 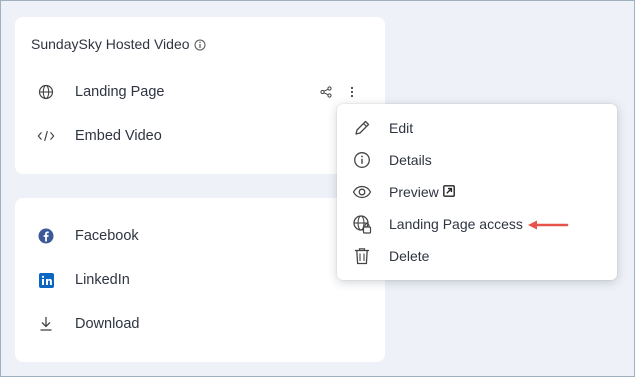 I want to click on landing-page-label: Landing Page, so click(x=120, y=92).